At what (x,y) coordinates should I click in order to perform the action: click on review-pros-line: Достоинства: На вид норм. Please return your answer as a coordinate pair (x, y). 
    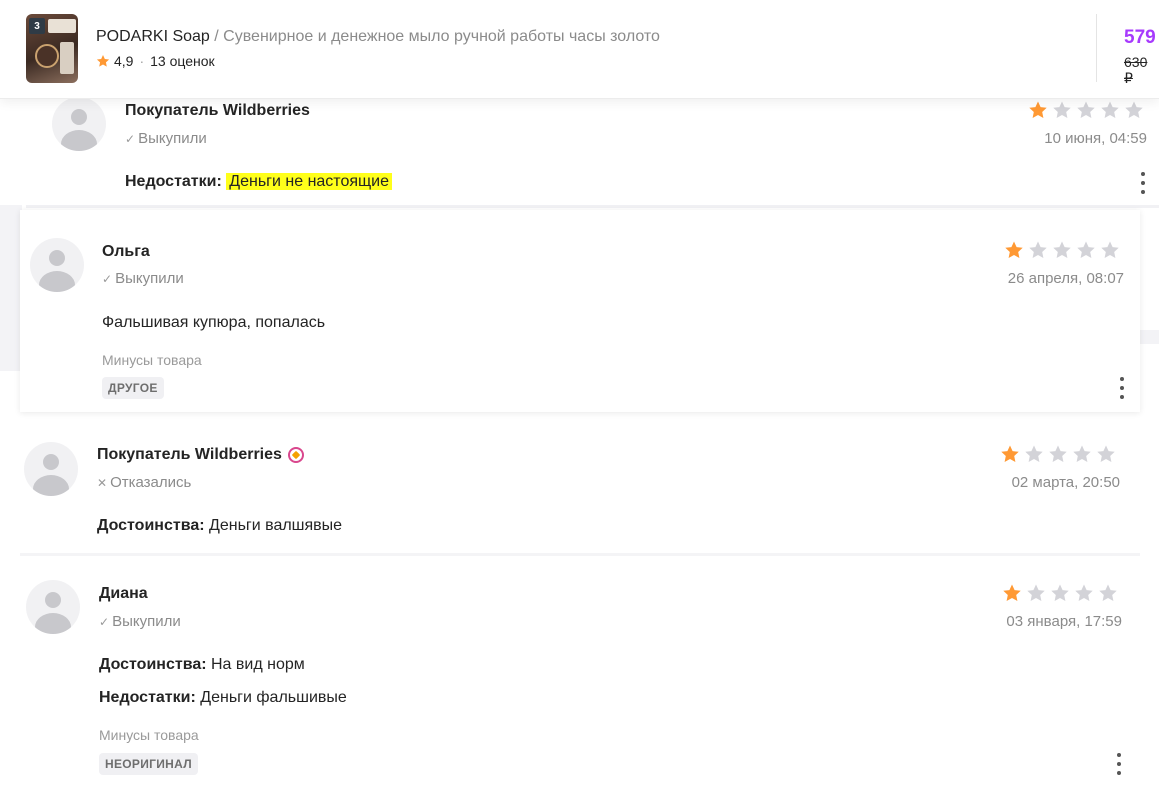
    Looking at the image, I should click on (202, 665).